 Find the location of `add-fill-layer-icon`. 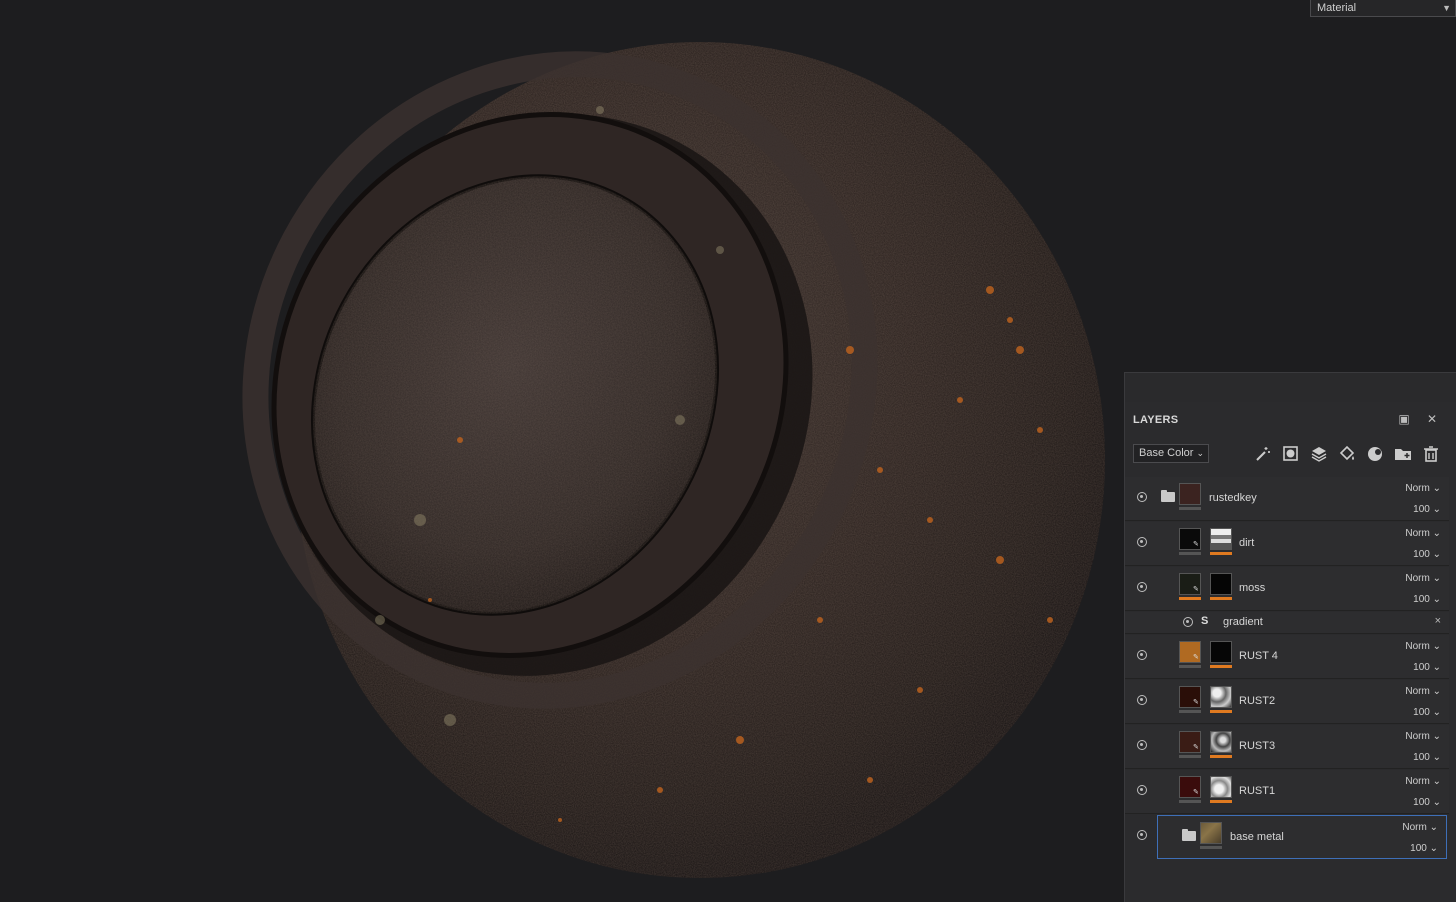

add-fill-layer-icon is located at coordinates (1347, 454).